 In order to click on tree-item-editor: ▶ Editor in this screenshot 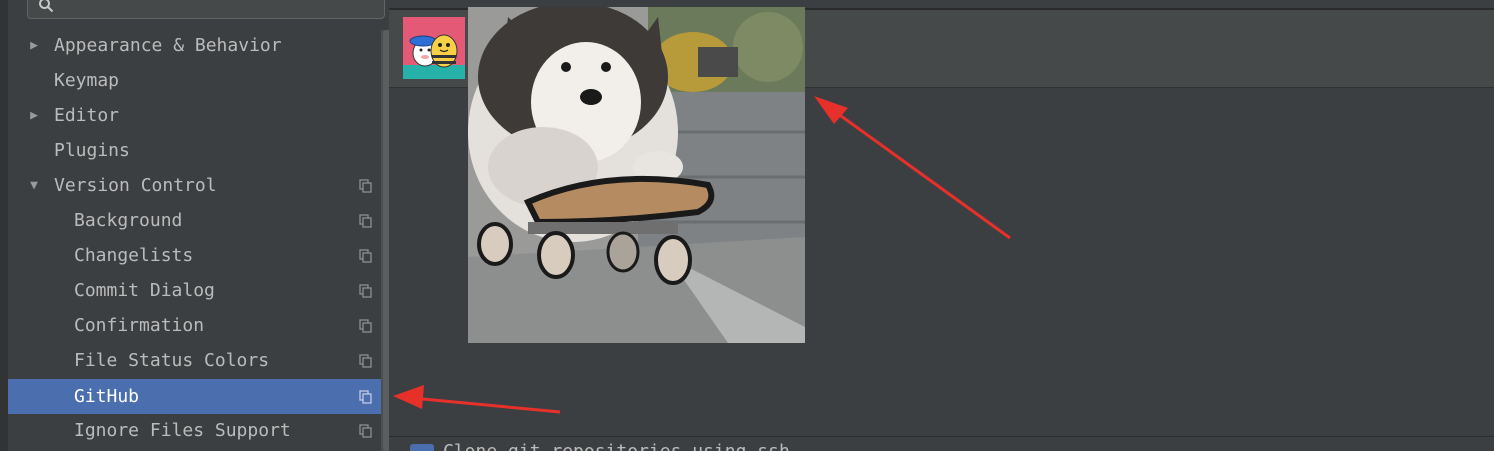, I will do `click(194, 115)`.